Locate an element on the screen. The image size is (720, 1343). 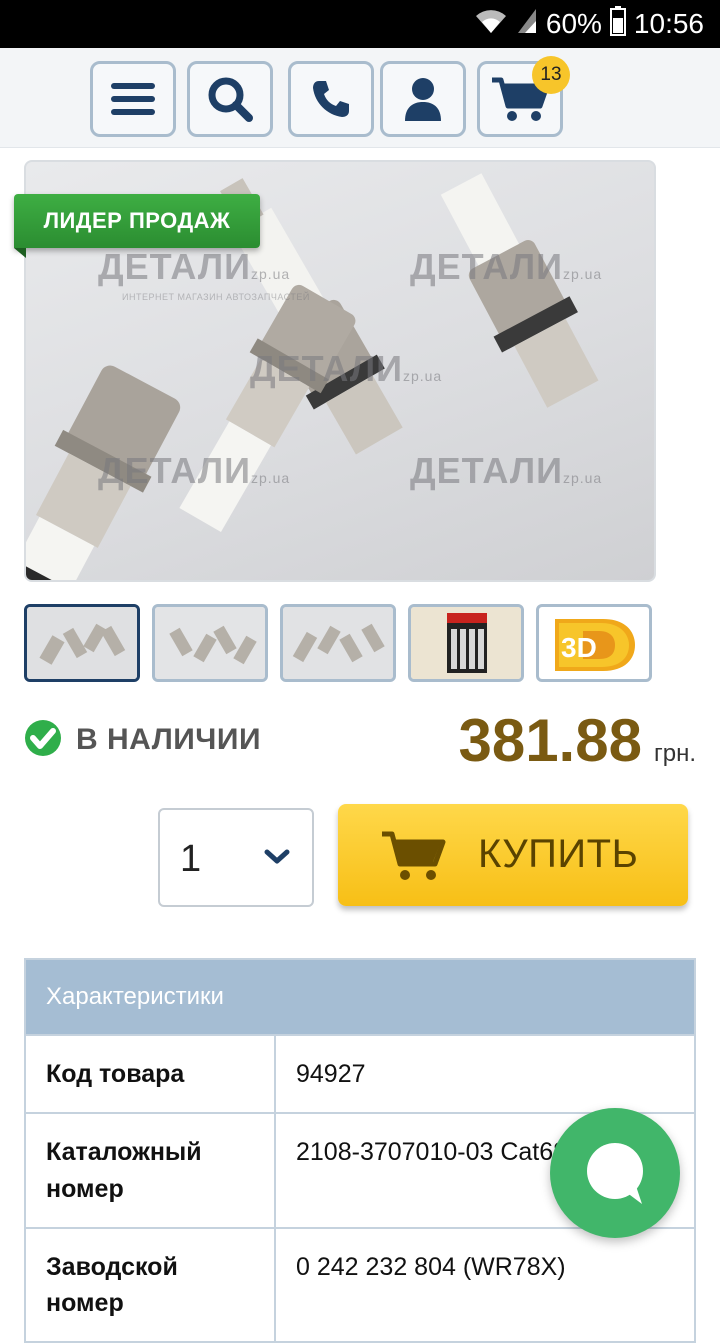
site-header: 13 is located at coordinates (360, 98).